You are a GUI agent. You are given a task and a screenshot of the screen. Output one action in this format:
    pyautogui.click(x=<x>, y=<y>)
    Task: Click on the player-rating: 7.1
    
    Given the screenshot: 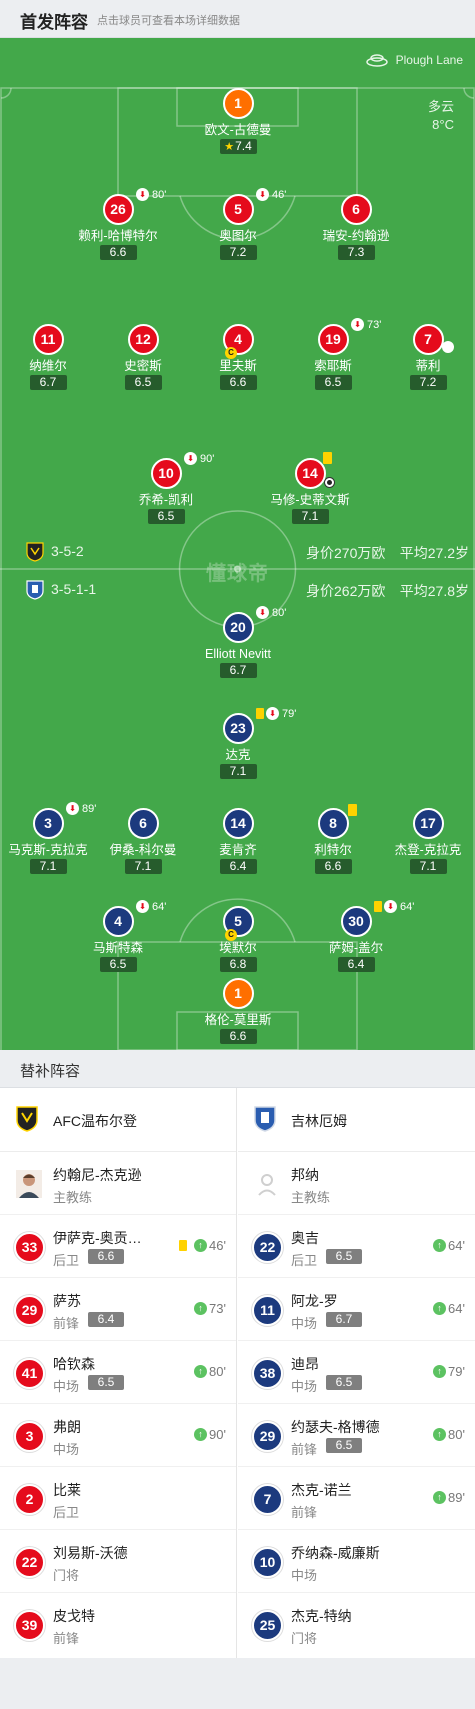 What is the action you would take?
    pyautogui.click(x=428, y=866)
    